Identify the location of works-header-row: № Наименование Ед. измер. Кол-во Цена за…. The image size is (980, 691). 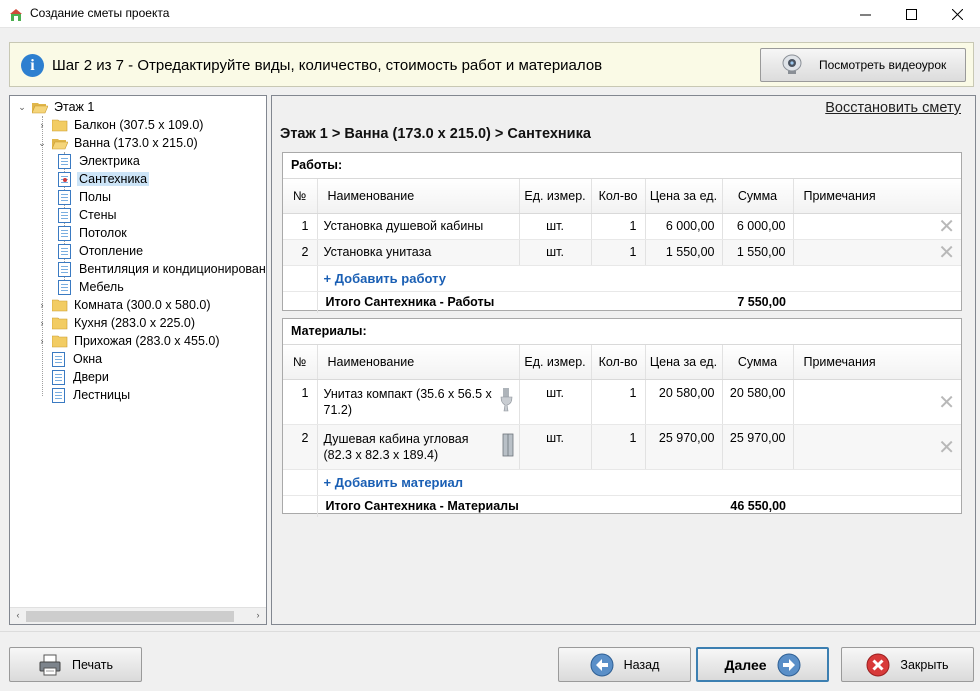
(622, 196).